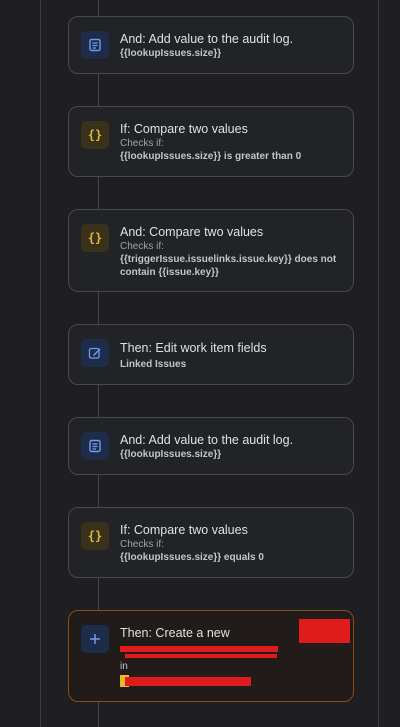 The height and width of the screenshot is (727, 400). What do you see at coordinates (192, 232) in the screenshot?
I see `step-title: And: Compare two values` at bounding box center [192, 232].